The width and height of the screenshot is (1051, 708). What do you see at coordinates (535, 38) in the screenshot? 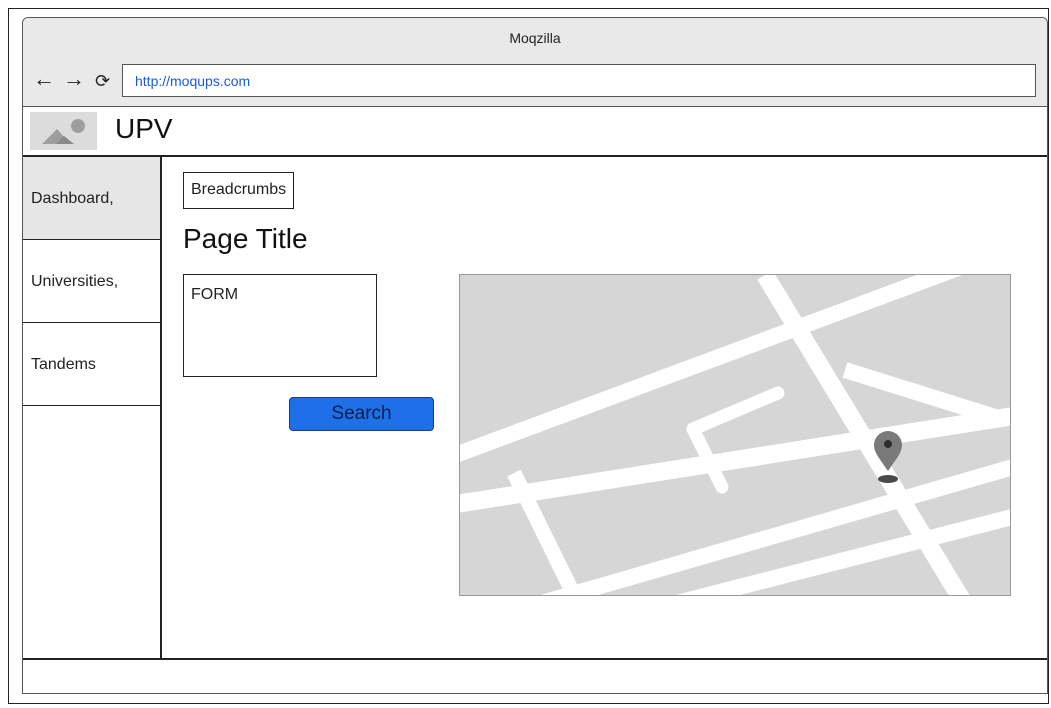
I see `window-title: Moqzilla` at bounding box center [535, 38].